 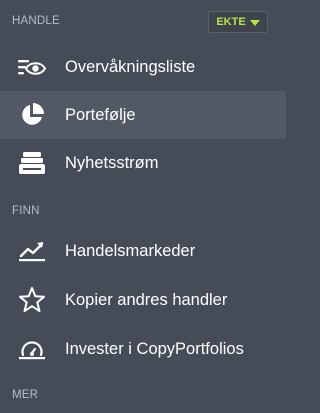 I want to click on nav-item-newsfeed: Nyhetsstrøm, so click(x=143, y=163).